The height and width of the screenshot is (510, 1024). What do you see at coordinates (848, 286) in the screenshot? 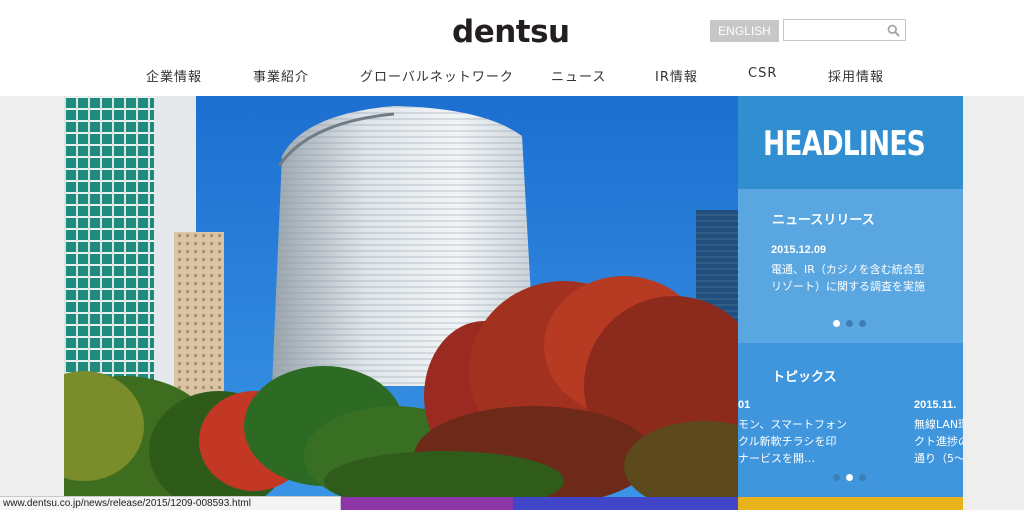
I see `news-text-line-2: リゾート）に関する調査を実施` at bounding box center [848, 286].